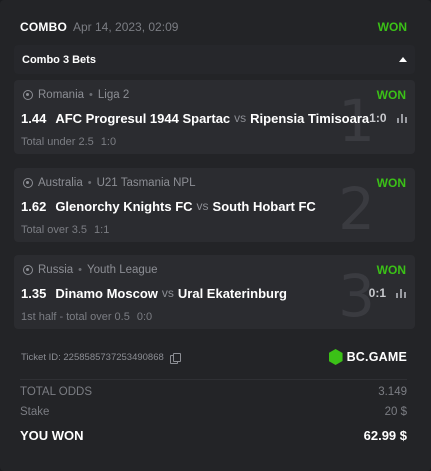 The image size is (431, 471). I want to click on market-row: 1st half - total over 0.5 0:0, so click(213, 317).